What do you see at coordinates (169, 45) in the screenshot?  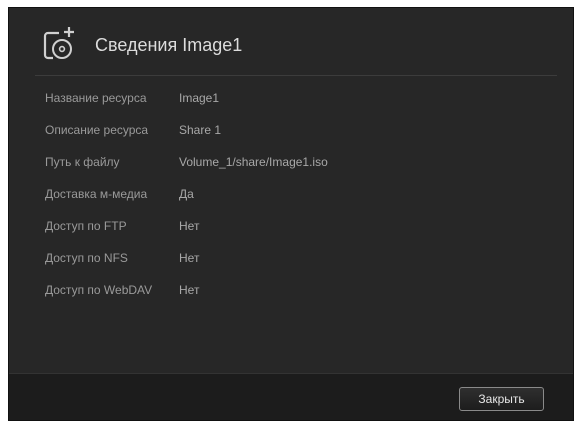 I see `dialog-title: Сведения Image1` at bounding box center [169, 45].